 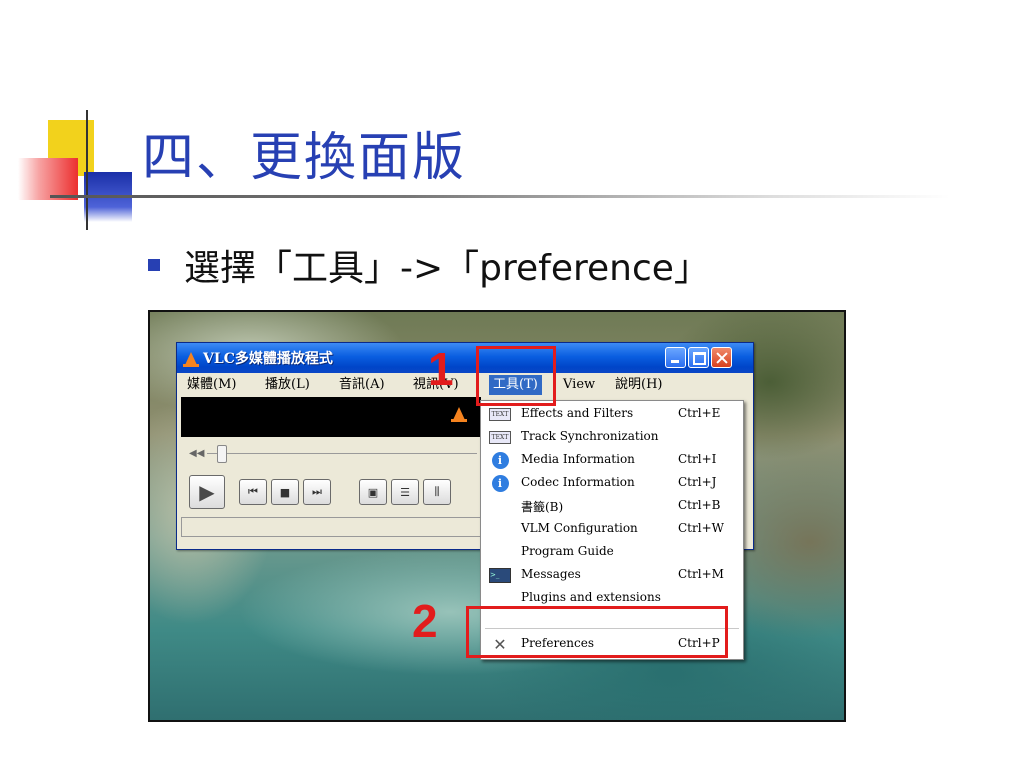 I want to click on video-area, so click(x=331, y=417).